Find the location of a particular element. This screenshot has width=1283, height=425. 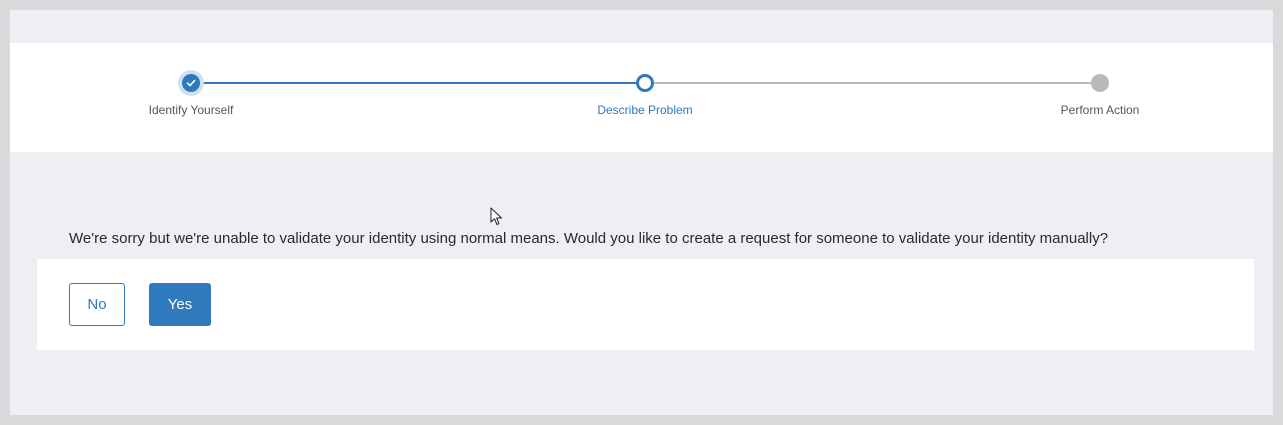

mouse-cursor-icon is located at coordinates (496, 216).